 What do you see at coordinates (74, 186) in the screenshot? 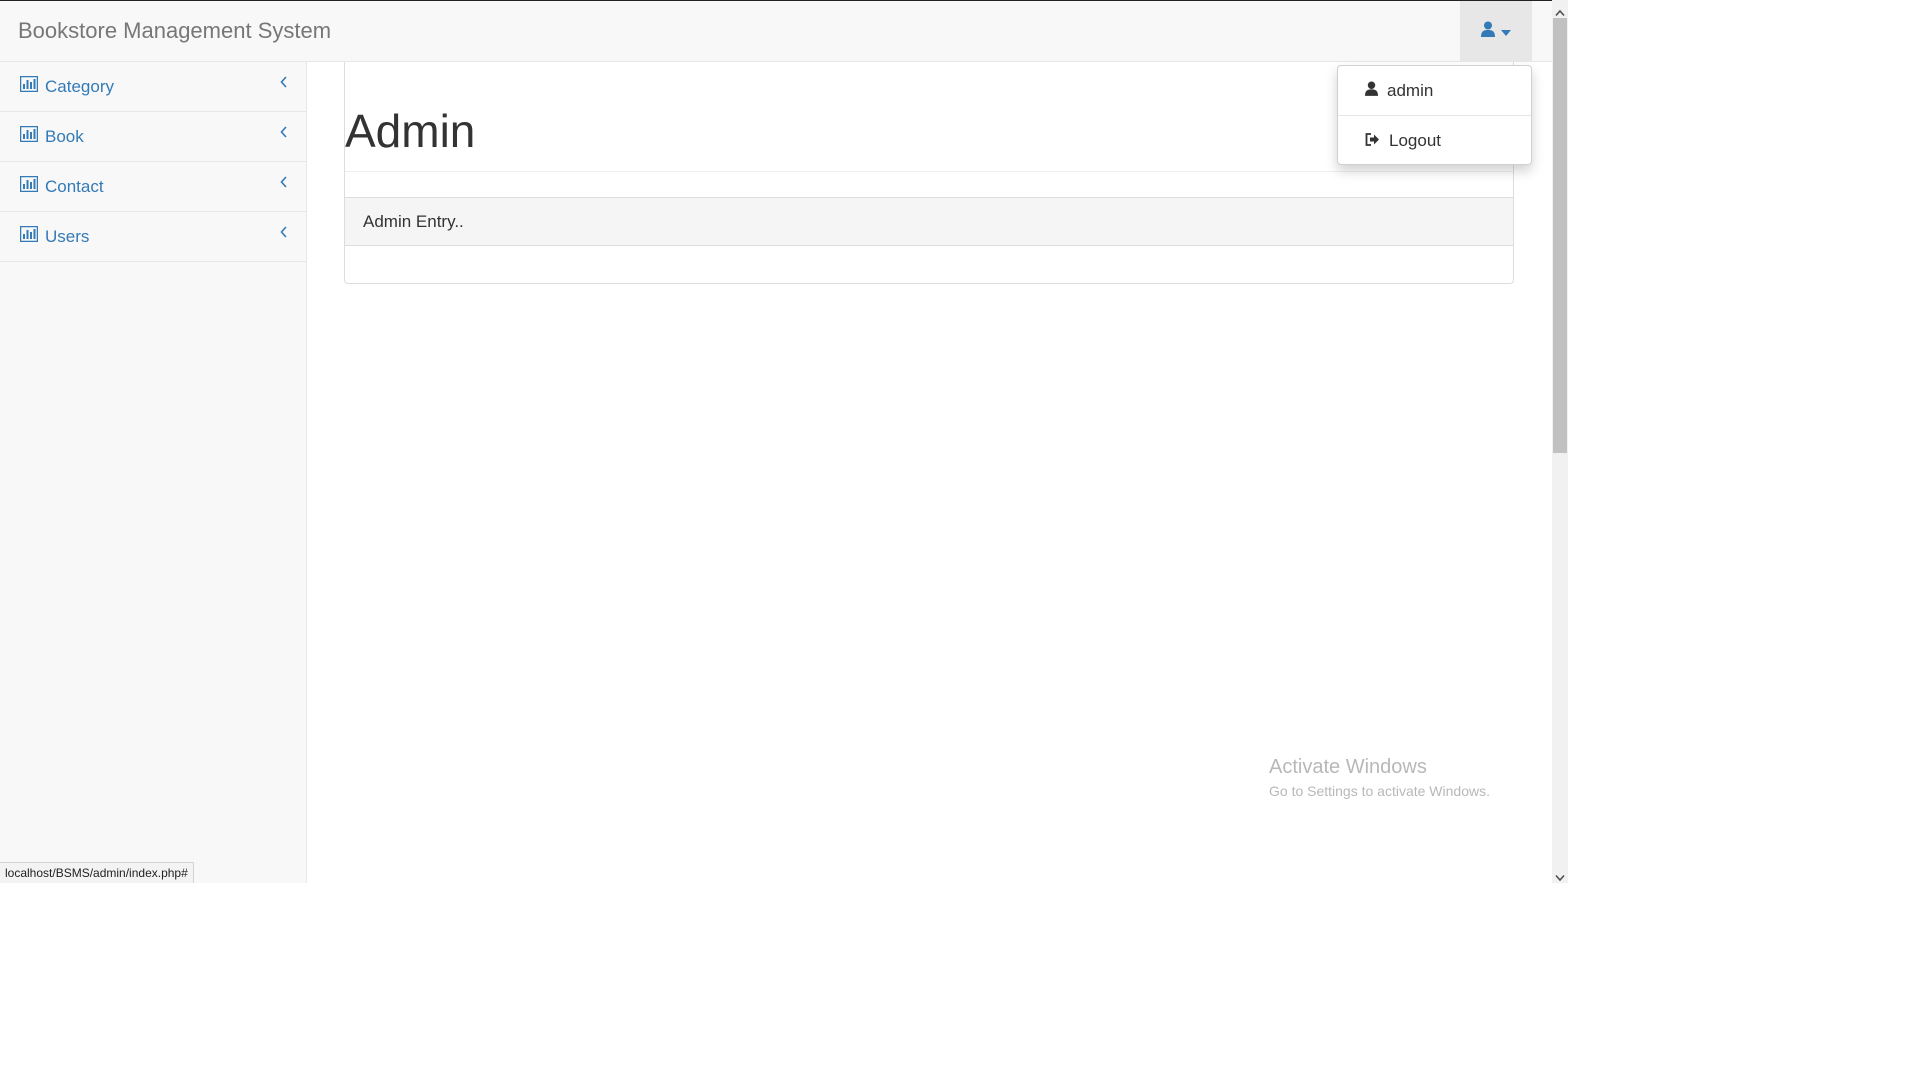
I see `sidebar-item-label: Contact` at bounding box center [74, 186].